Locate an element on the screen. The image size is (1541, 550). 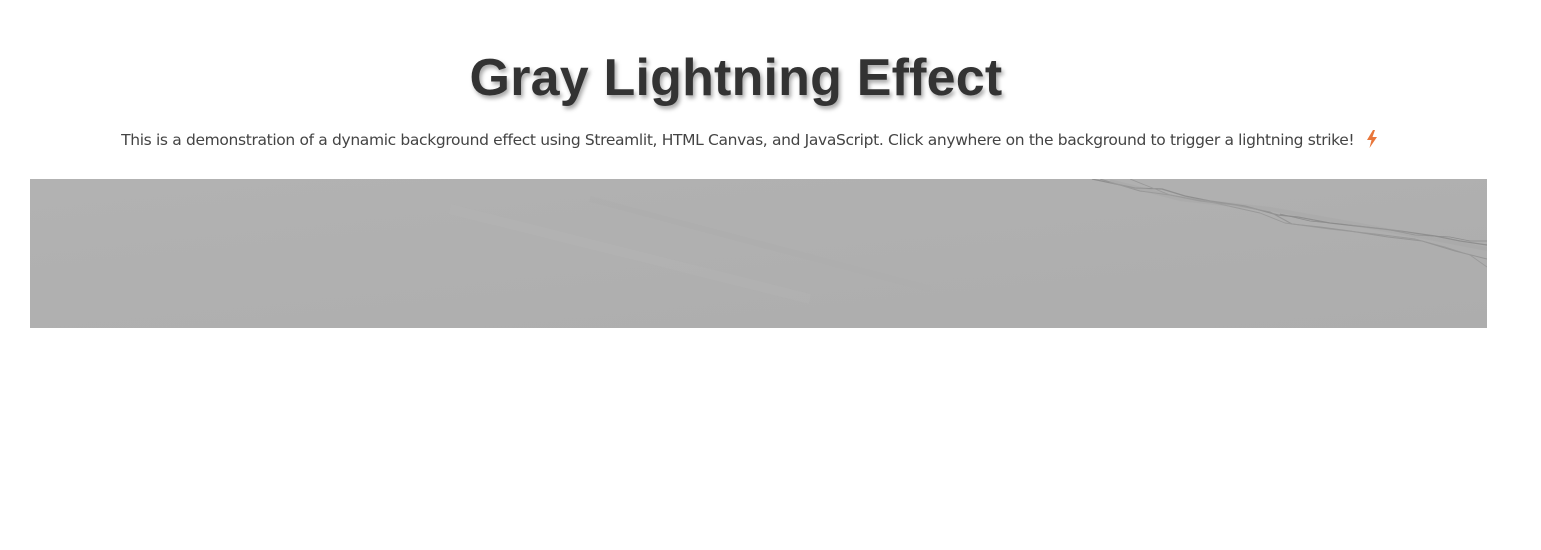
page-title: Gray Lightning Effect is located at coordinates (736, 78).